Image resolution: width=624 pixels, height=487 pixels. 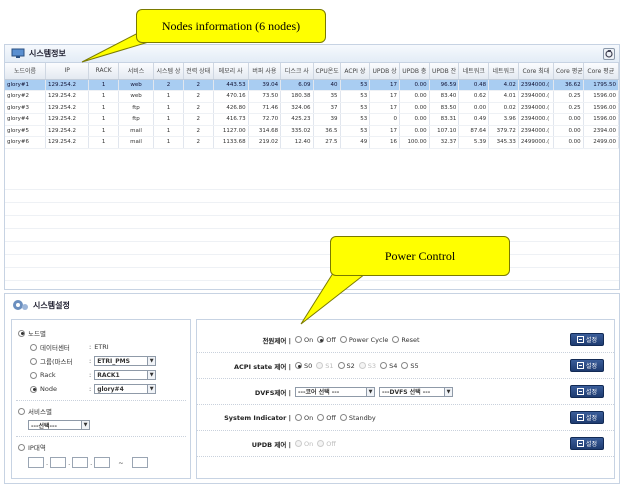 What do you see at coordinates (331, 339) in the screenshot?
I see `radio-label: Off` at bounding box center [331, 339].